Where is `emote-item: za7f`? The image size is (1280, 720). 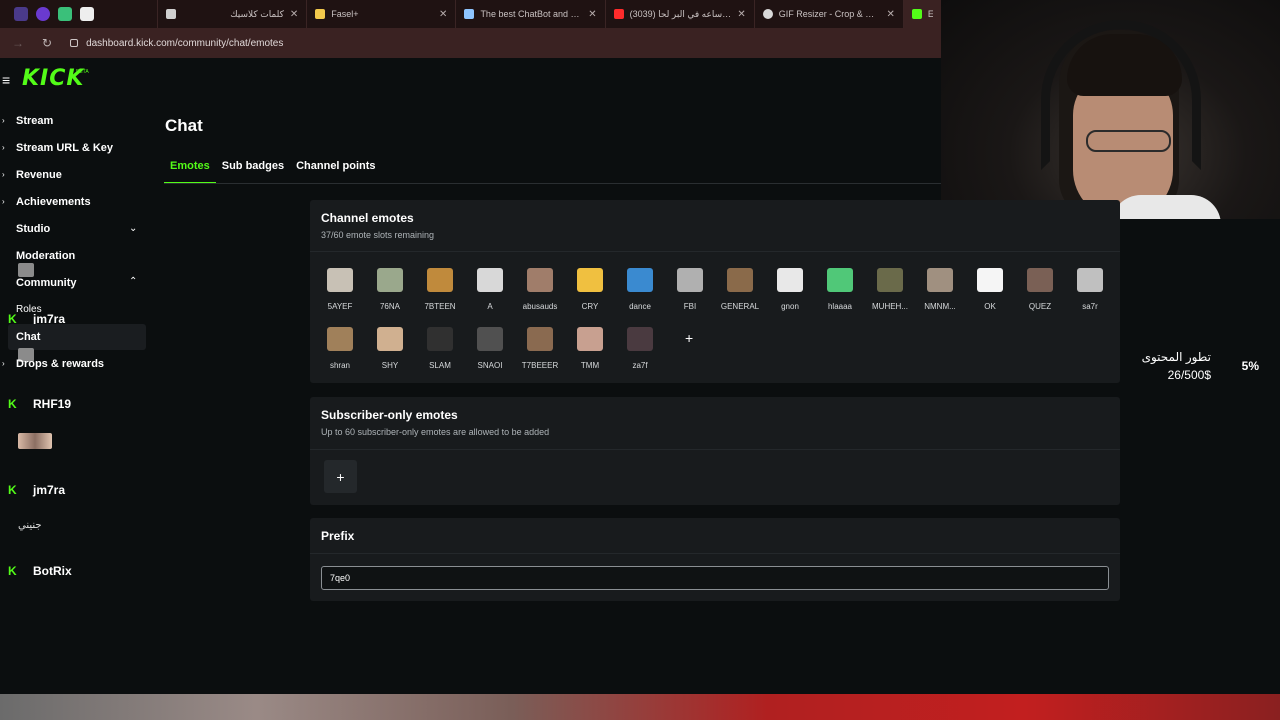 emote-item: za7f is located at coordinates (640, 348).